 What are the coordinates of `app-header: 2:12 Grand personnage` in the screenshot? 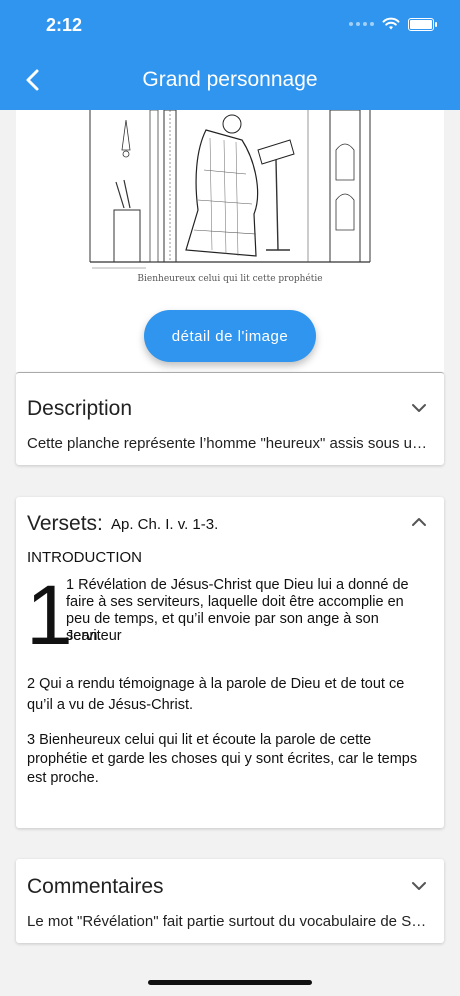 It's located at (230, 55).